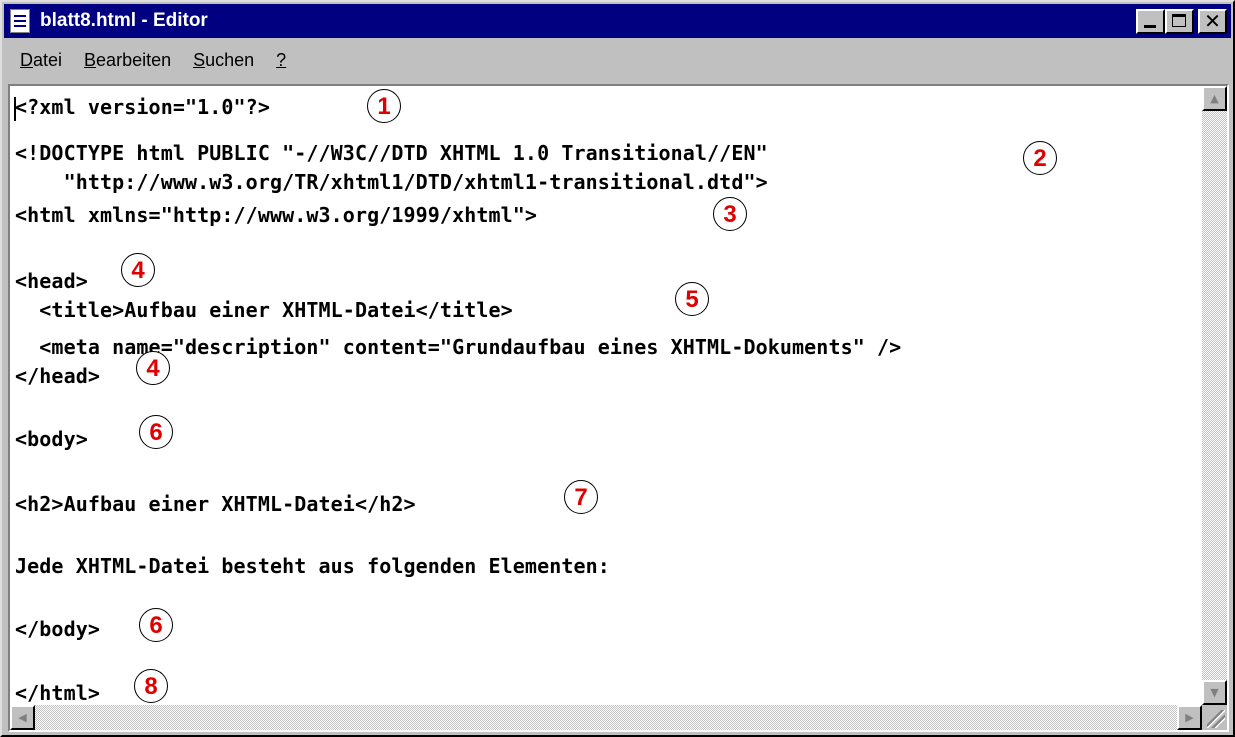 The width and height of the screenshot is (1235, 737). I want to click on menu-help: ?, so click(281, 60).